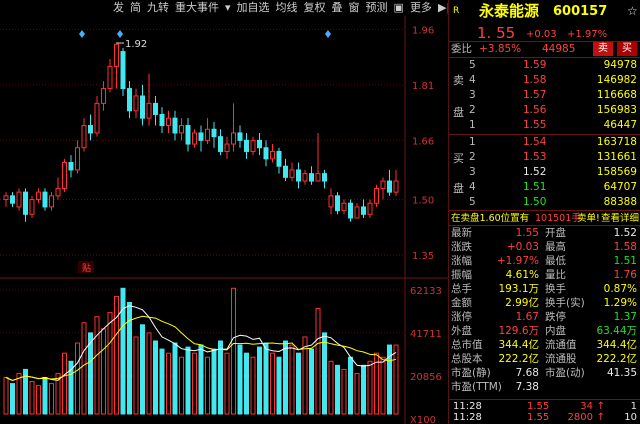  What do you see at coordinates (423, 201) in the screenshot?
I see `price-tick: 1.50` at bounding box center [423, 201].